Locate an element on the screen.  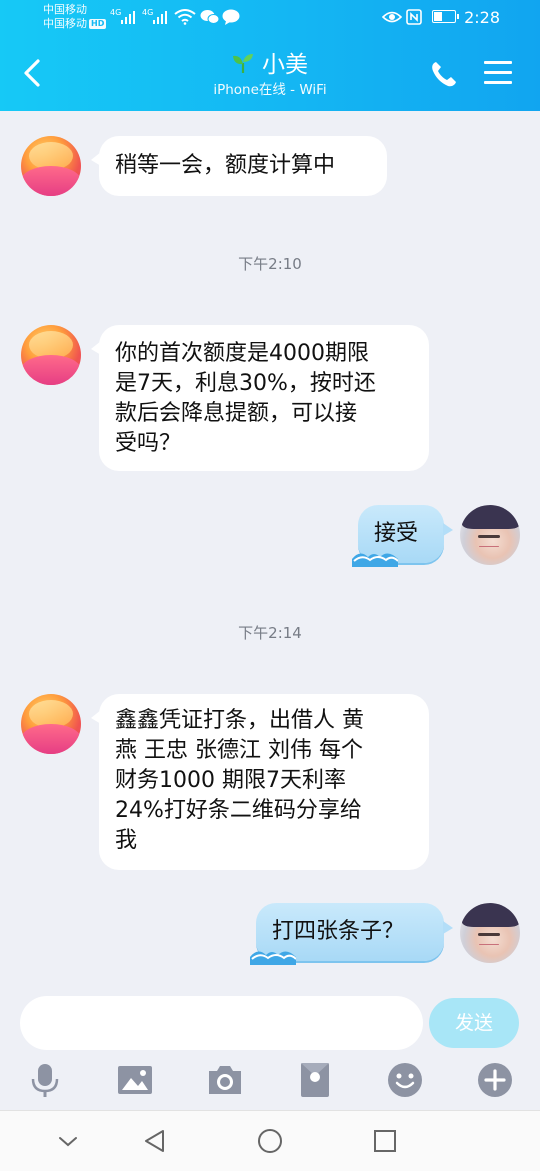
my-message-bubble: 打四张条子？ is located at coordinates (351, 934).